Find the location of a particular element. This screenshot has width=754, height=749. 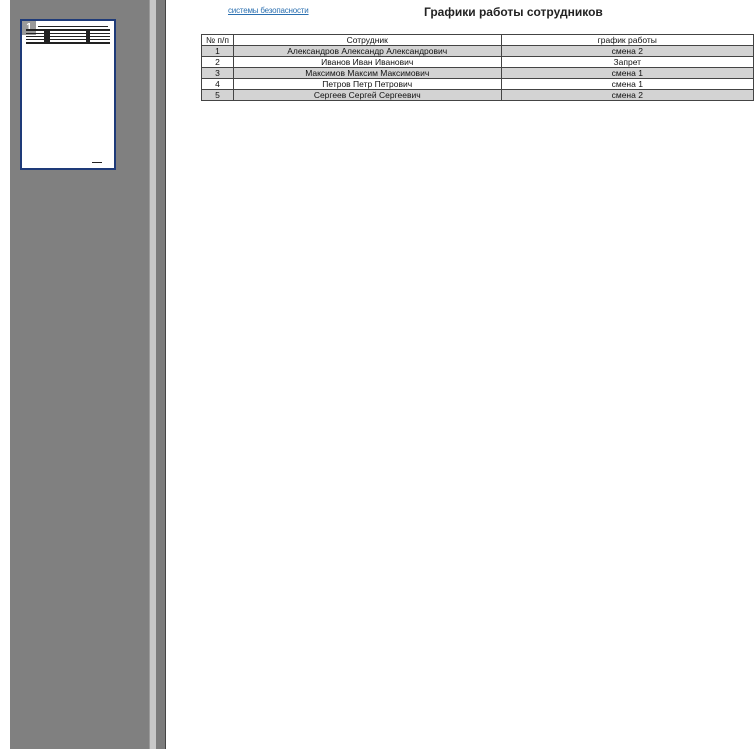

cell-schedule: Запрет is located at coordinates (627, 62).